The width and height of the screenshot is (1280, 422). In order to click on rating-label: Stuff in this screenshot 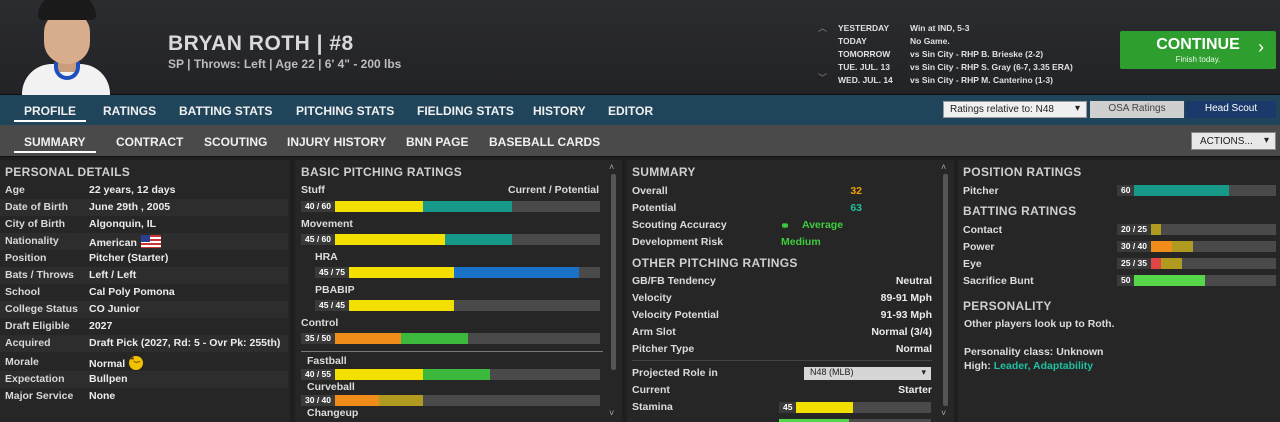, I will do `click(313, 190)`.